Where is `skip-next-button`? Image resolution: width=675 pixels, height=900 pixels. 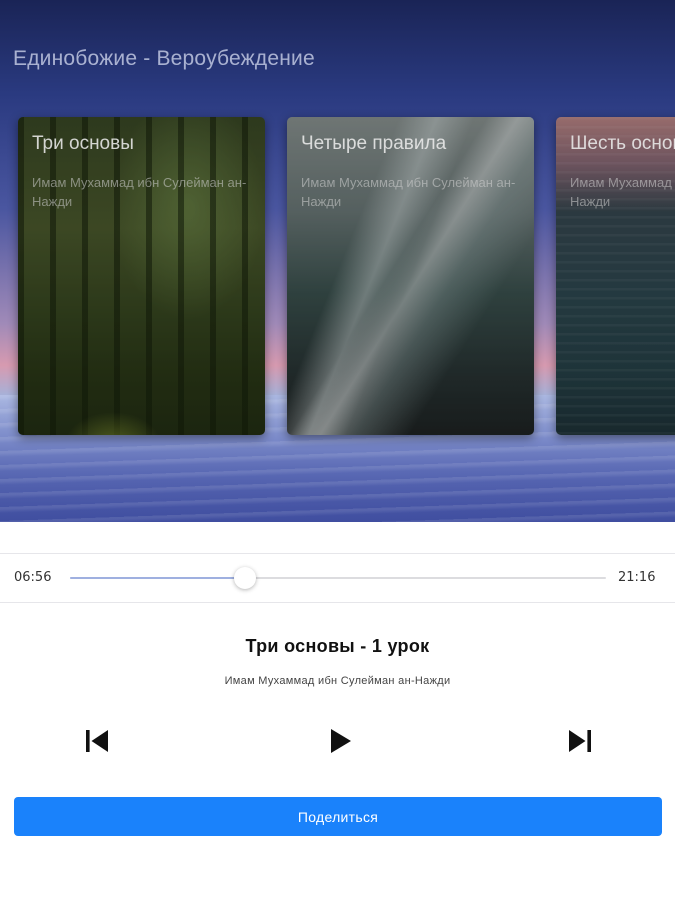 skip-next-button is located at coordinates (580, 741).